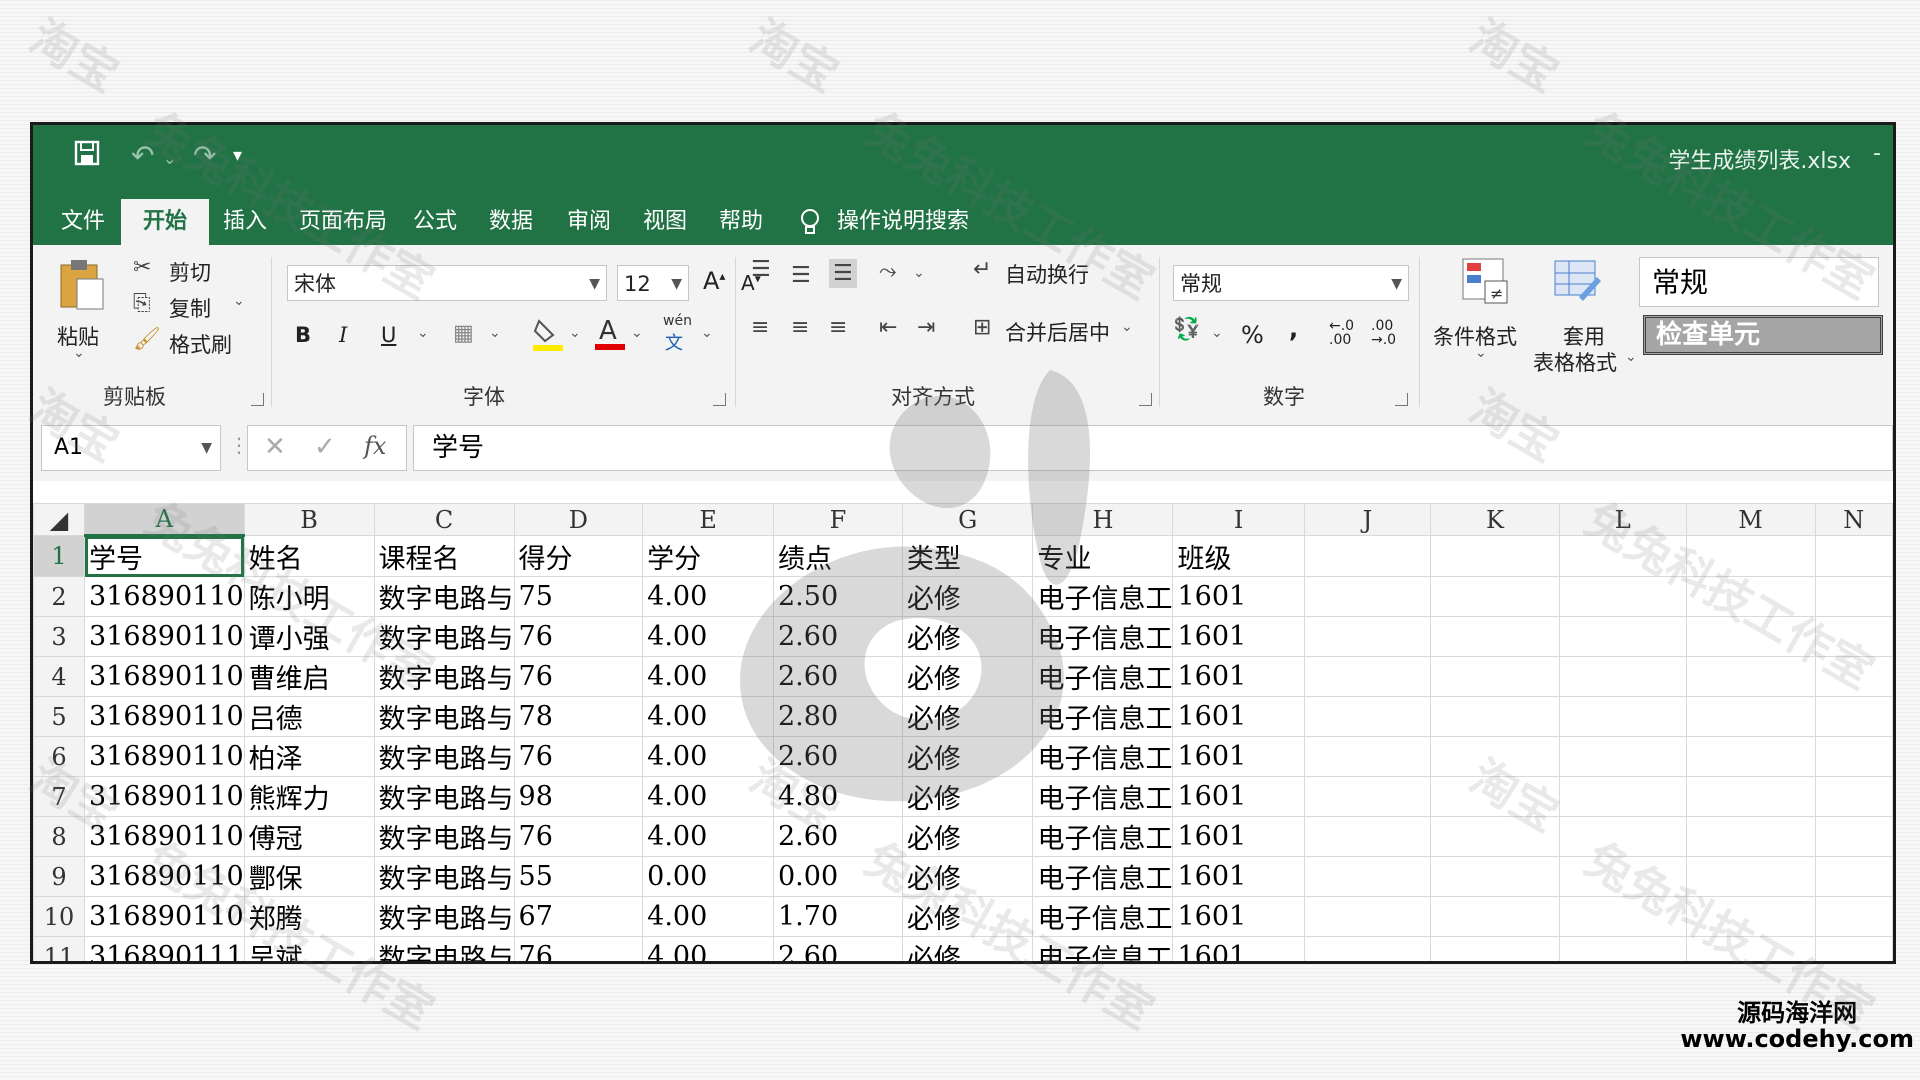 Image resolution: width=1920 pixels, height=1080 pixels. What do you see at coordinates (1367, 756) in the screenshot?
I see `cell-J6` at bounding box center [1367, 756].